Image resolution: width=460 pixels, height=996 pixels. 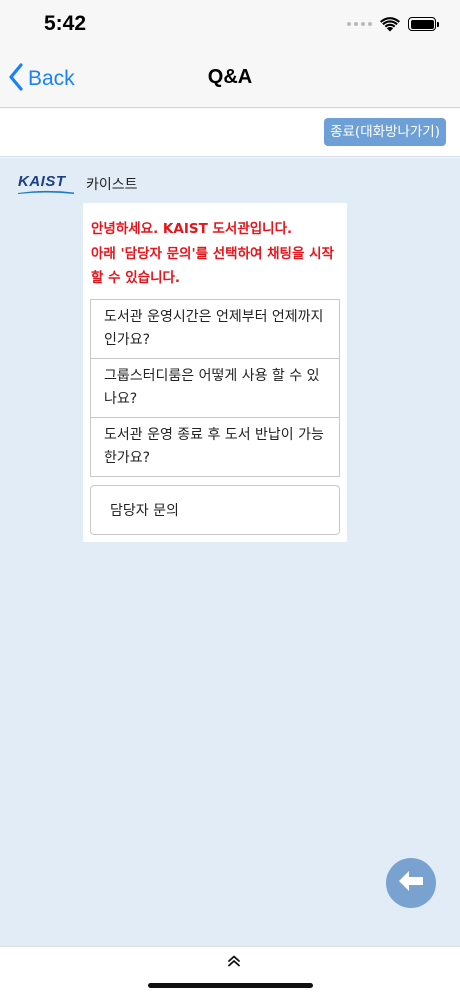 What do you see at coordinates (234, 961) in the screenshot?
I see `double-chevron-up-icon` at bounding box center [234, 961].